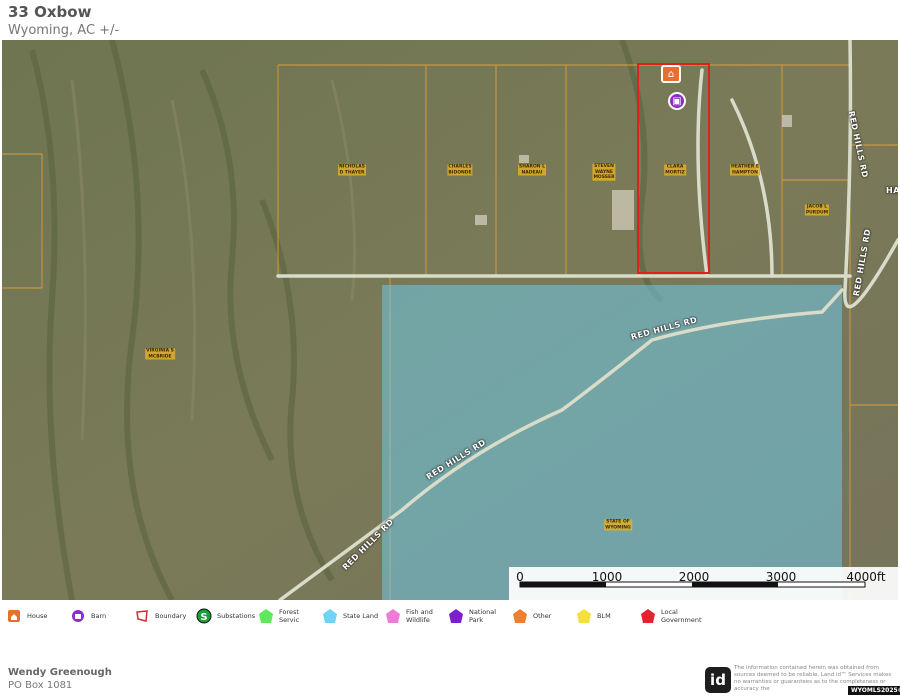 The height and width of the screenshot is (696, 900). What do you see at coordinates (26, 616) in the screenshot?
I see `legend-item-house: House` at bounding box center [26, 616].